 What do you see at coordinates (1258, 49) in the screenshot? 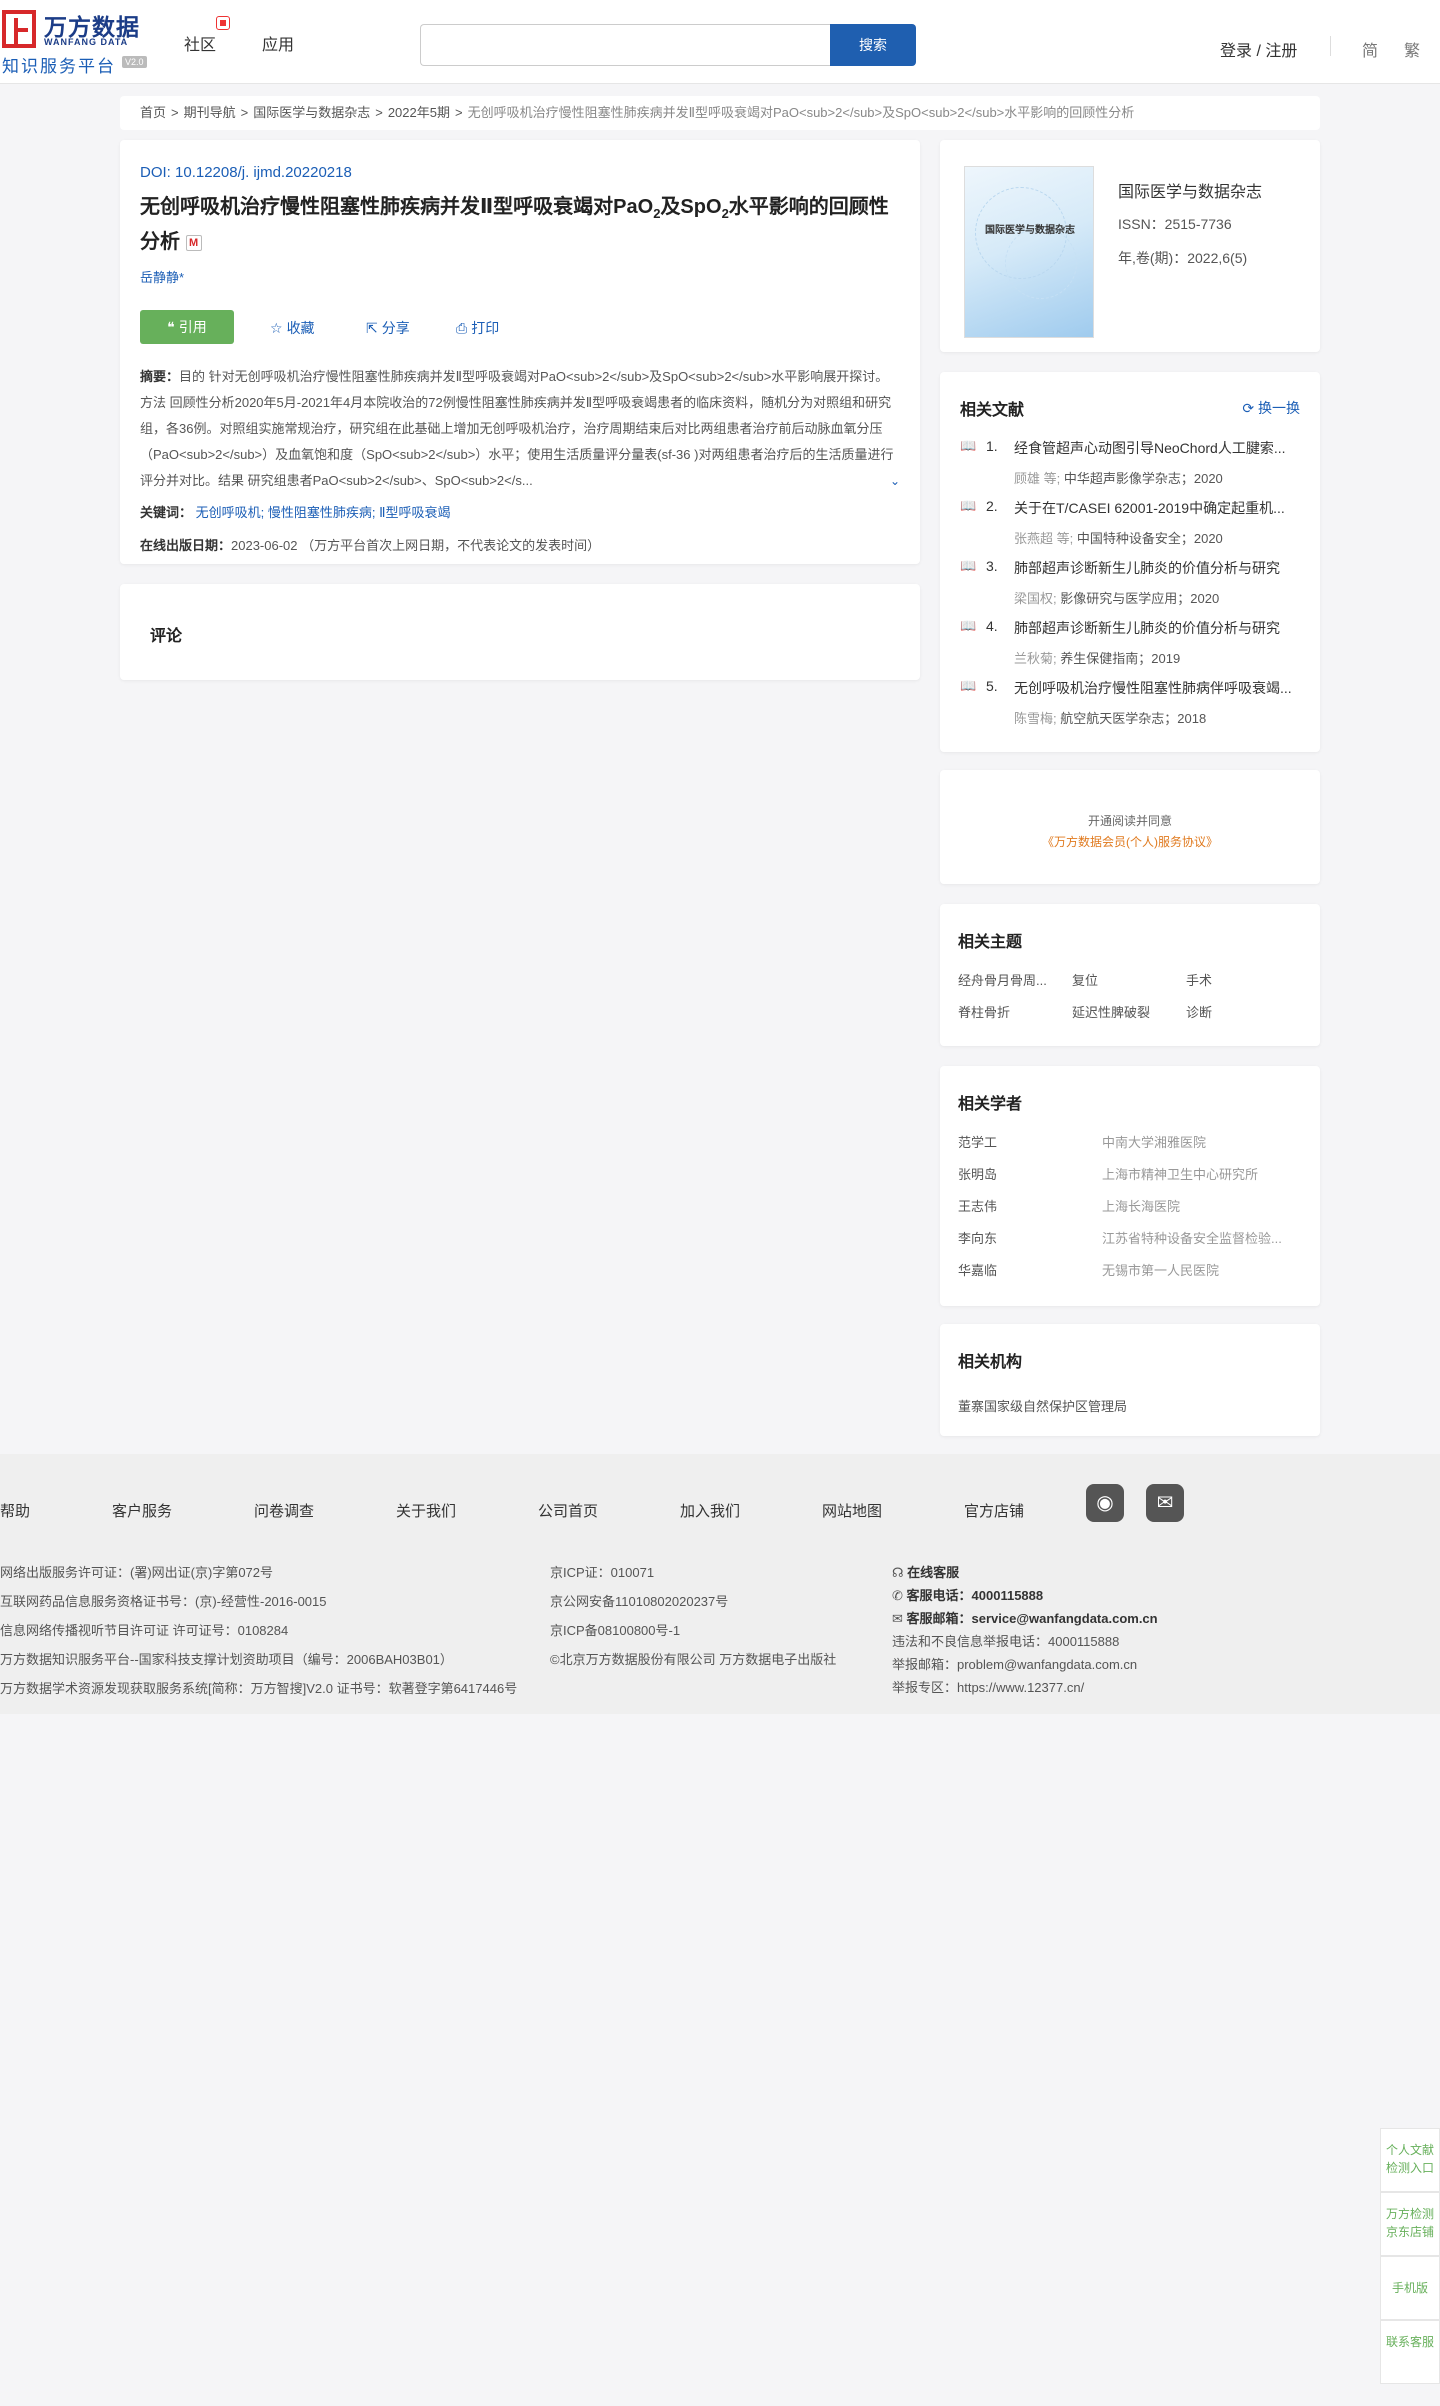
I see `login-register-link: 登录 / 注册` at bounding box center [1258, 49].